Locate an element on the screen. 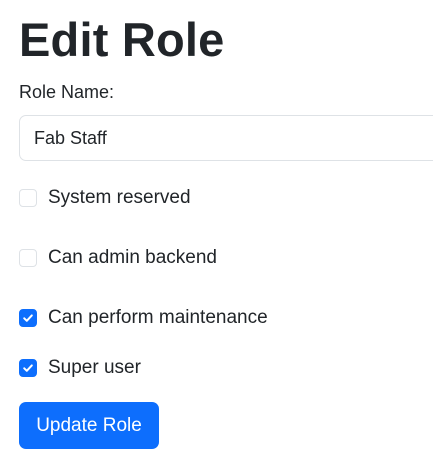  page-title: Edit Role is located at coordinates (122, 39).